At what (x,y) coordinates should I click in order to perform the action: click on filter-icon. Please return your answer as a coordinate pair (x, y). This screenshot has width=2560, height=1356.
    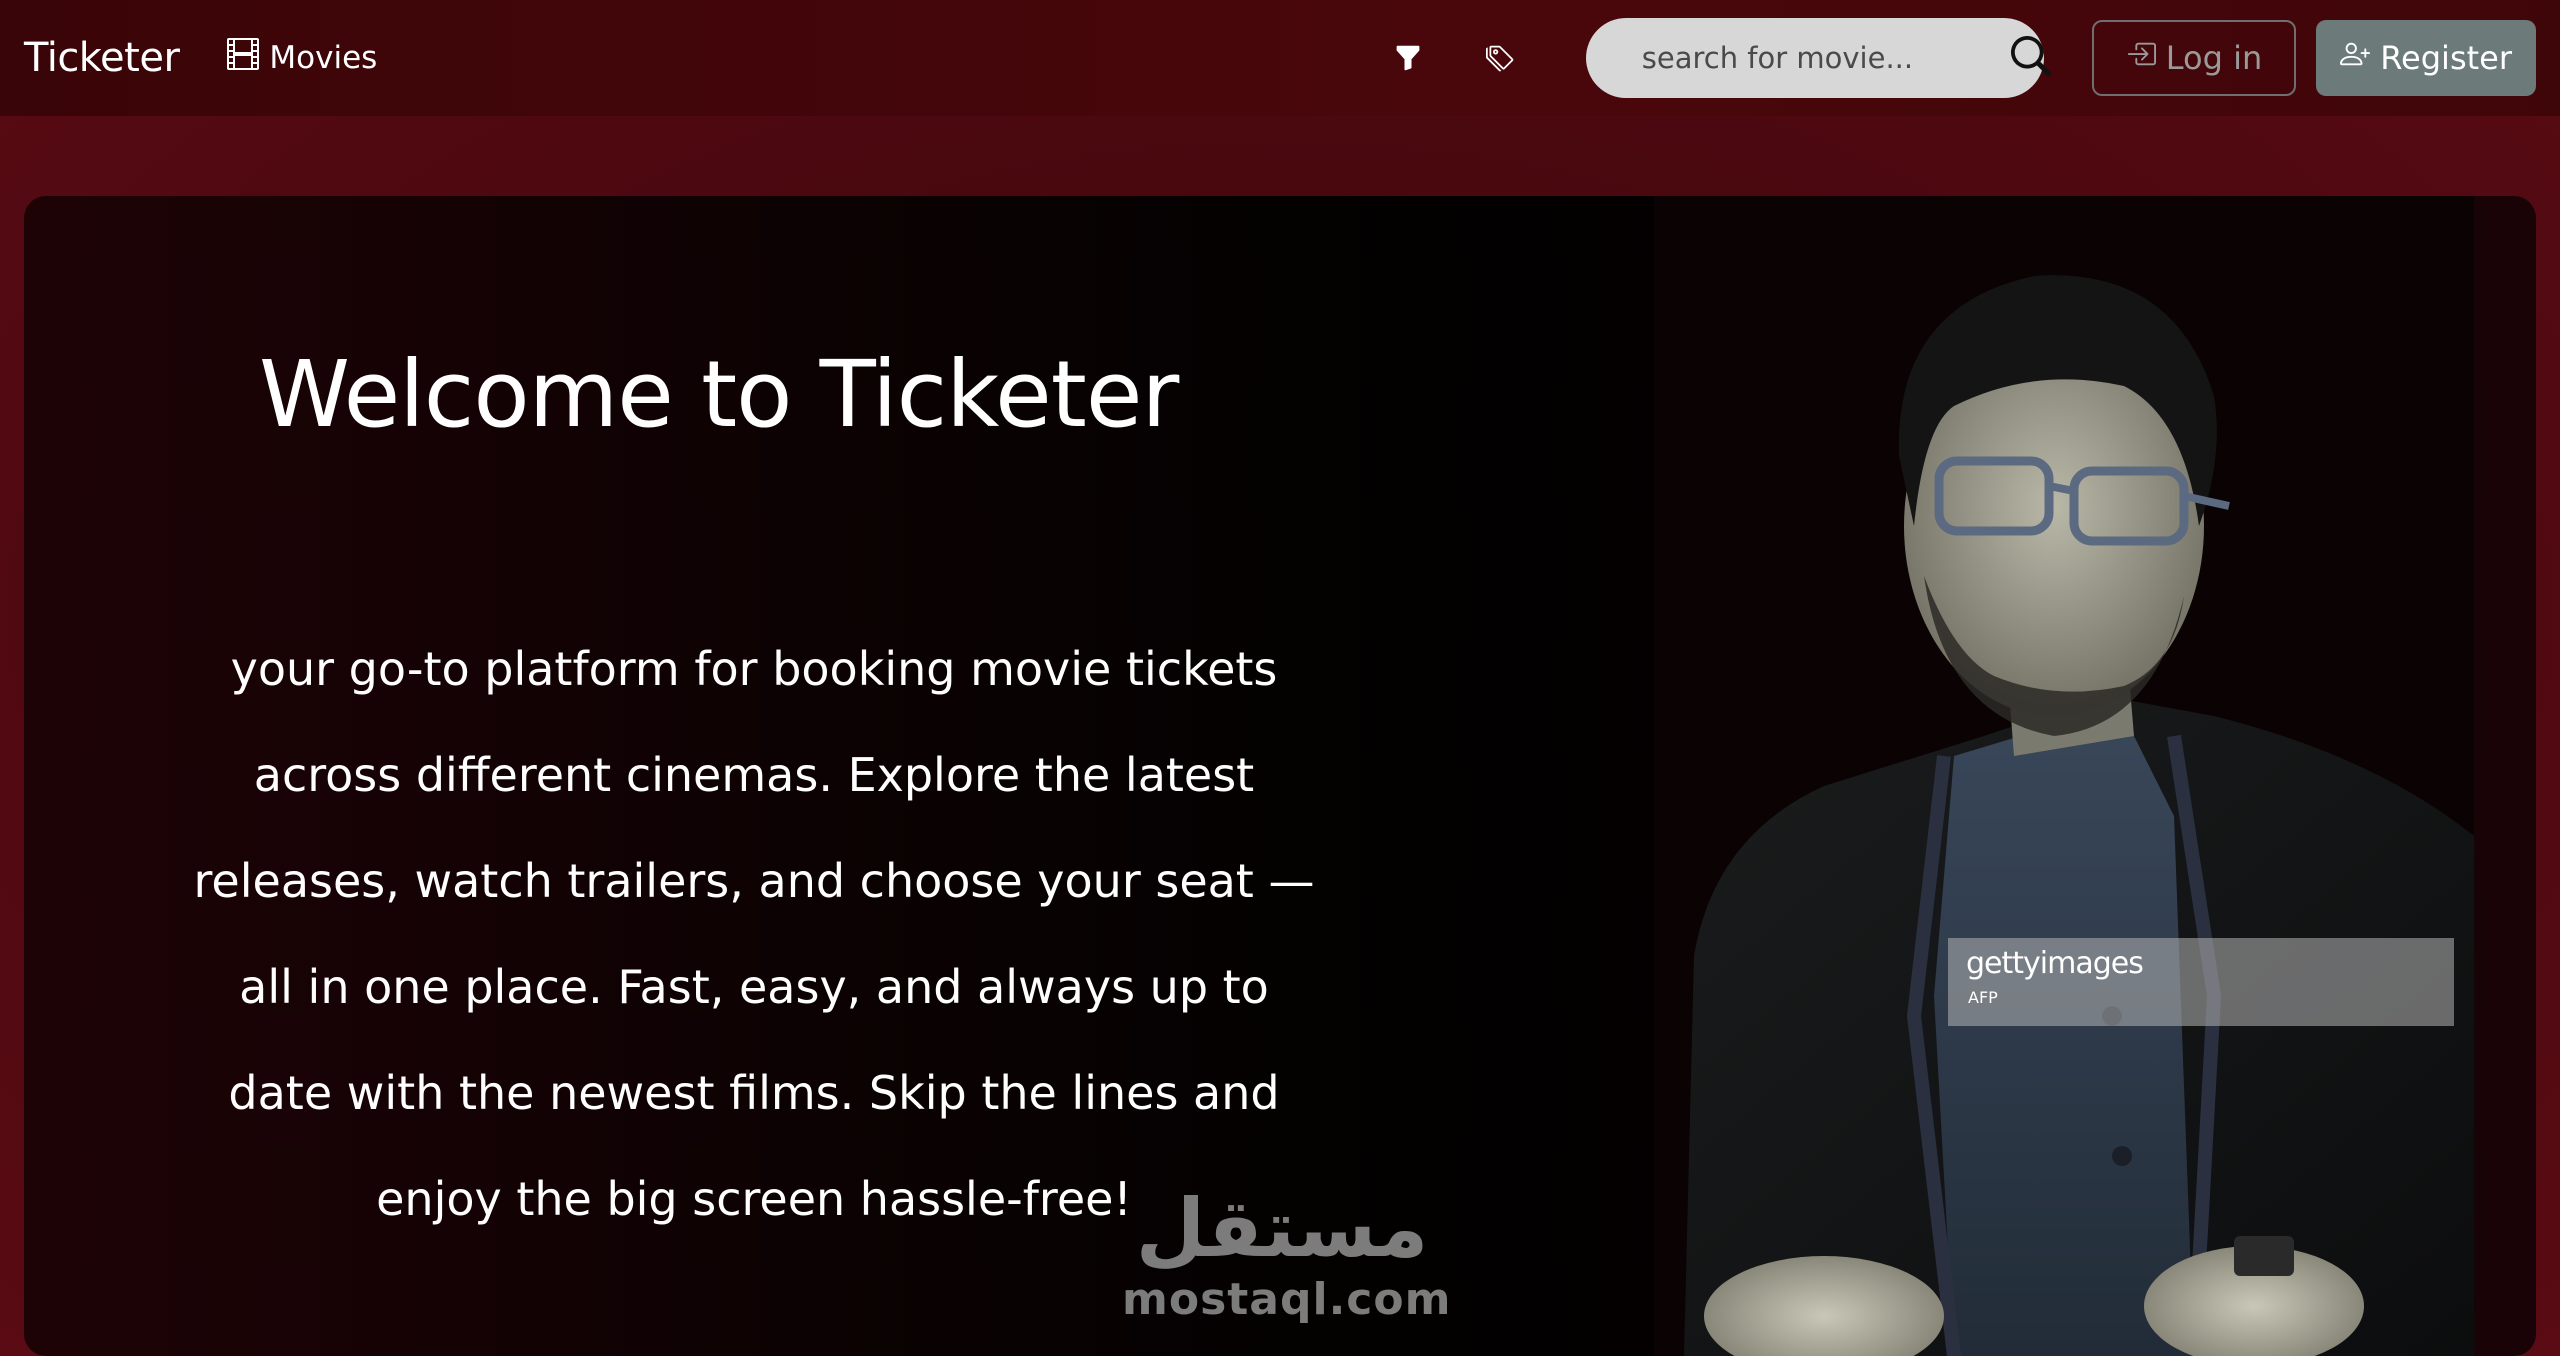
    Looking at the image, I should click on (1408, 58).